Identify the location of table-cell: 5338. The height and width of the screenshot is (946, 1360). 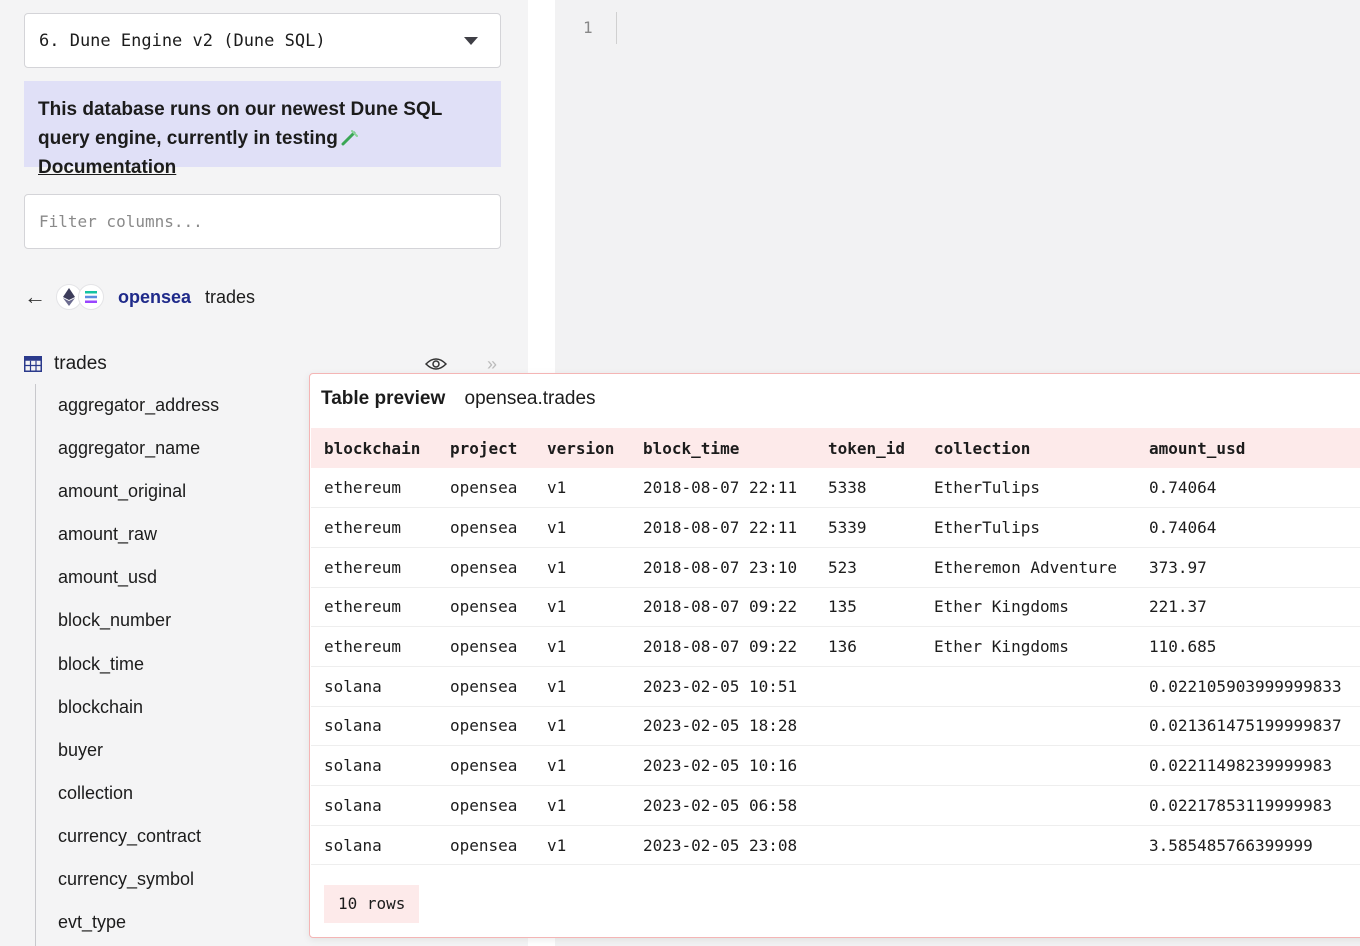
(868, 488).